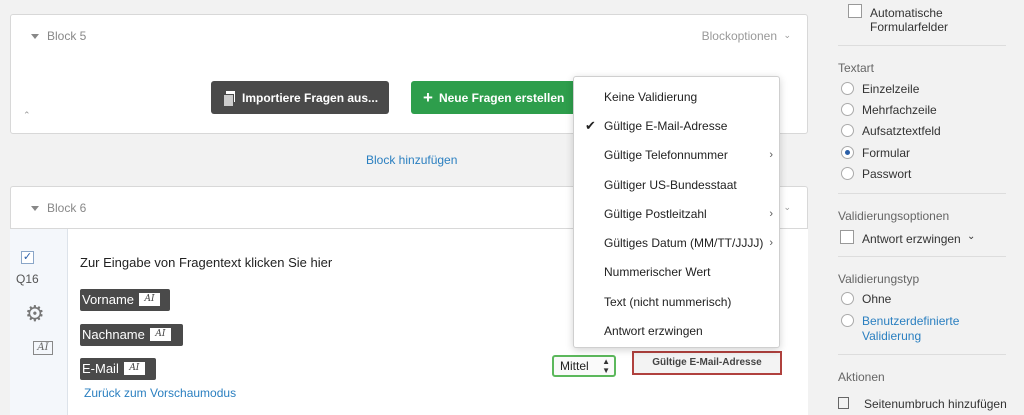 The width and height of the screenshot is (1024, 415). Describe the element at coordinates (666, 126) in the screenshot. I see `menu-item-label: Gültige E-Mail-Adresse` at that location.